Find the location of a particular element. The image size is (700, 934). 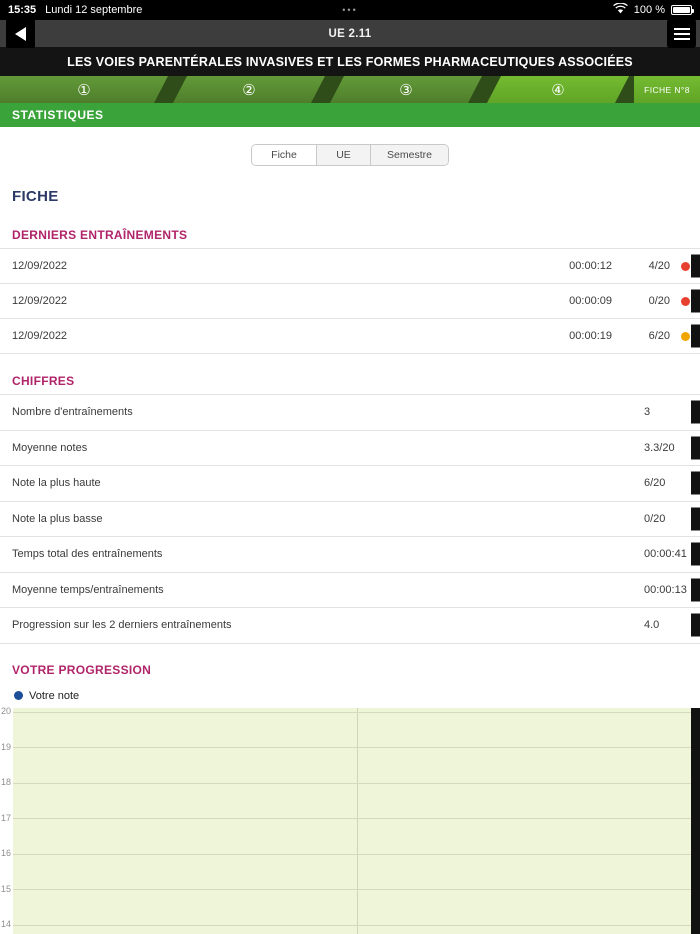

entrainement-duration: 00:00:19 is located at coordinates (590, 336).